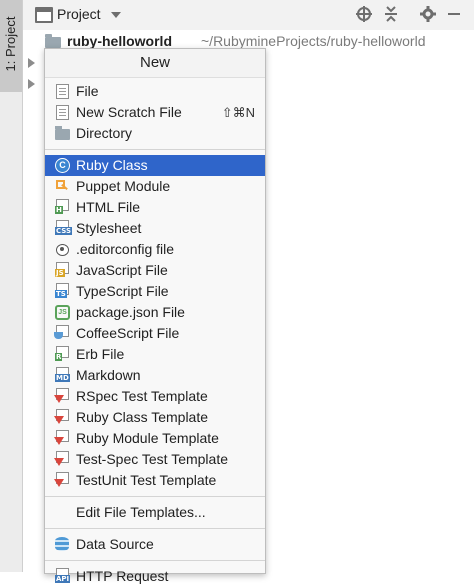 This screenshot has height=587, width=474. What do you see at coordinates (116, 15) in the screenshot?
I see `view-selector-chevron-down-icon` at bounding box center [116, 15].